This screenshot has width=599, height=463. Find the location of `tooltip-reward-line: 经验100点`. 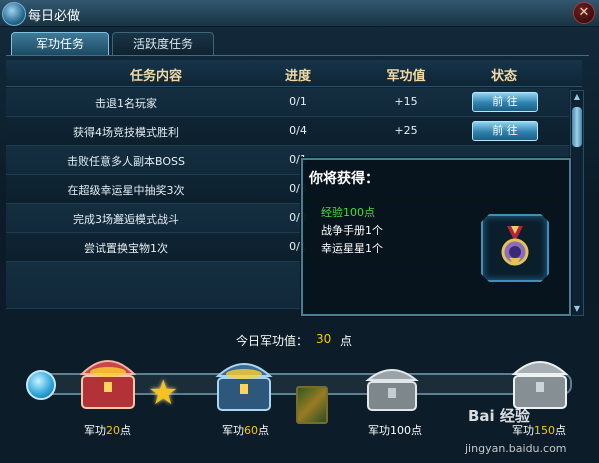

tooltip-reward-line: 经验100点 is located at coordinates (348, 212).